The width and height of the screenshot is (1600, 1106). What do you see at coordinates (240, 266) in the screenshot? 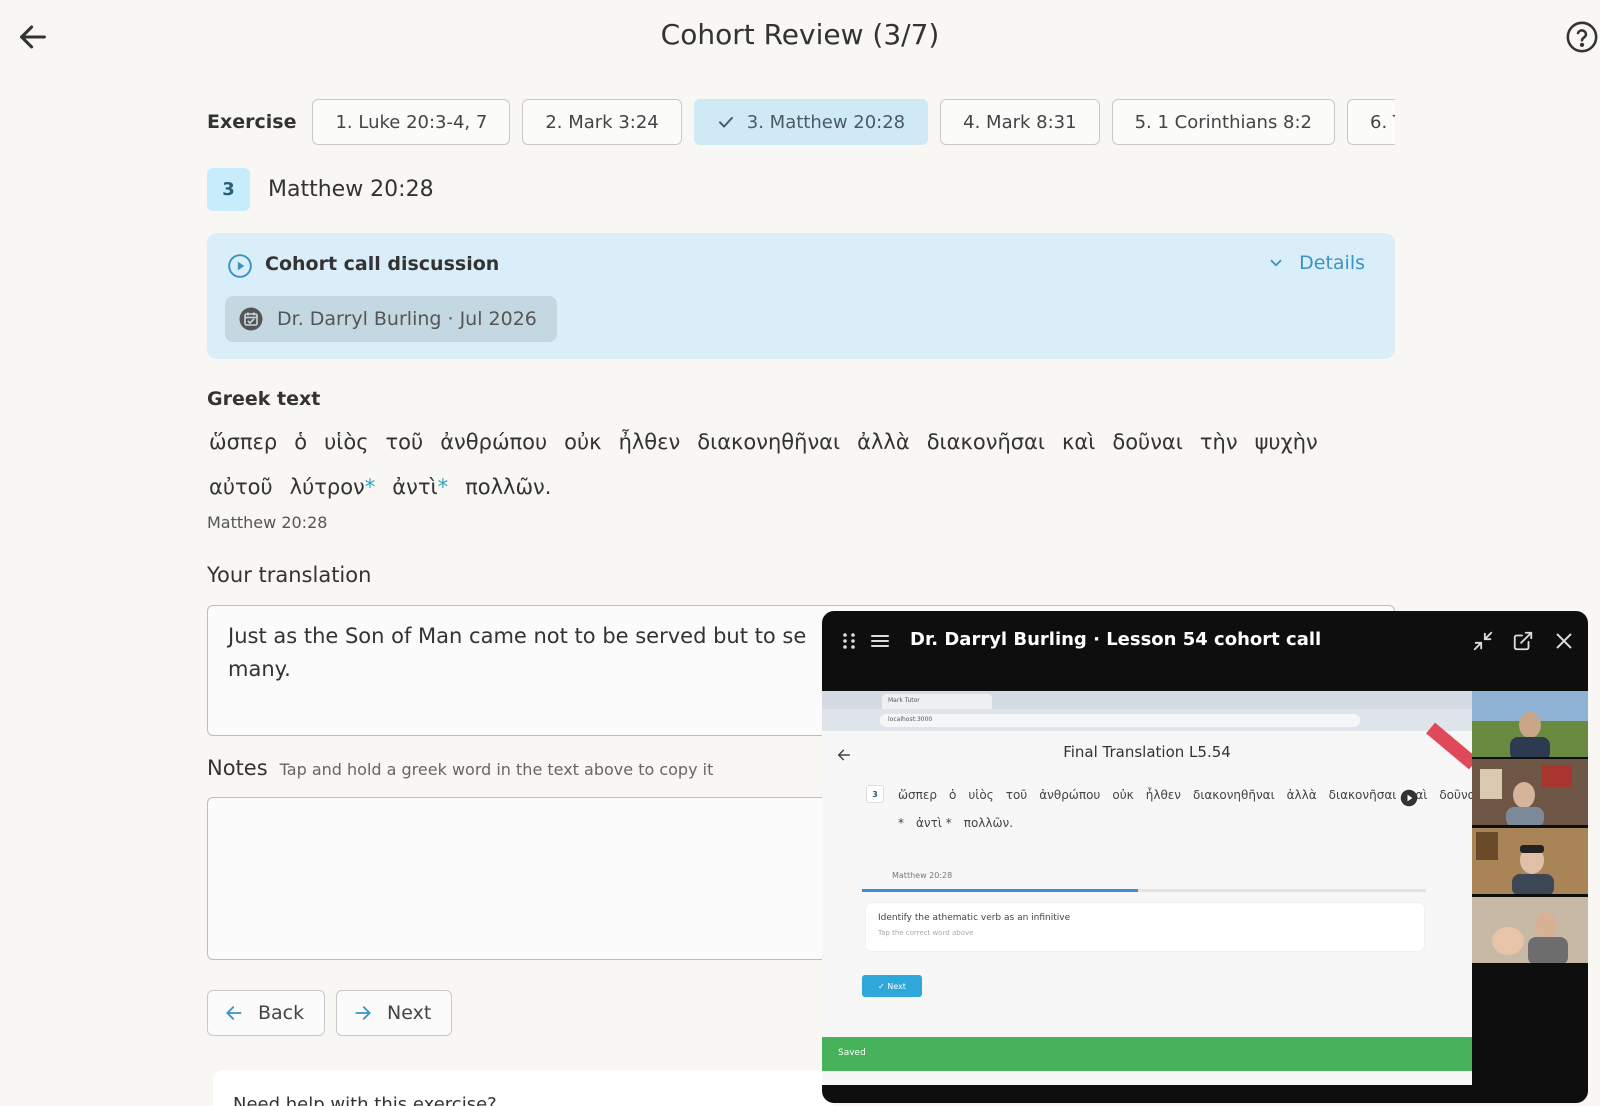
I see `play-circle-icon` at bounding box center [240, 266].